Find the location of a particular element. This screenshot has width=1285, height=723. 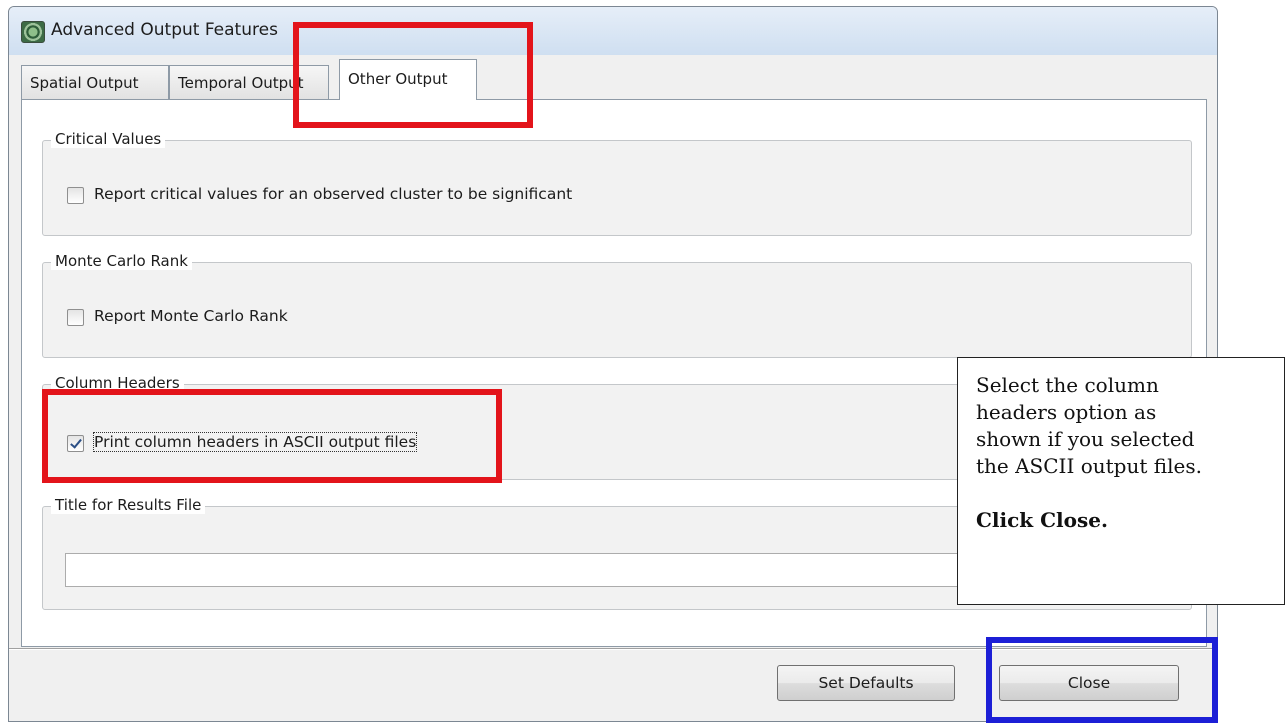

highlight-other-output-tab is located at coordinates (413, 75).